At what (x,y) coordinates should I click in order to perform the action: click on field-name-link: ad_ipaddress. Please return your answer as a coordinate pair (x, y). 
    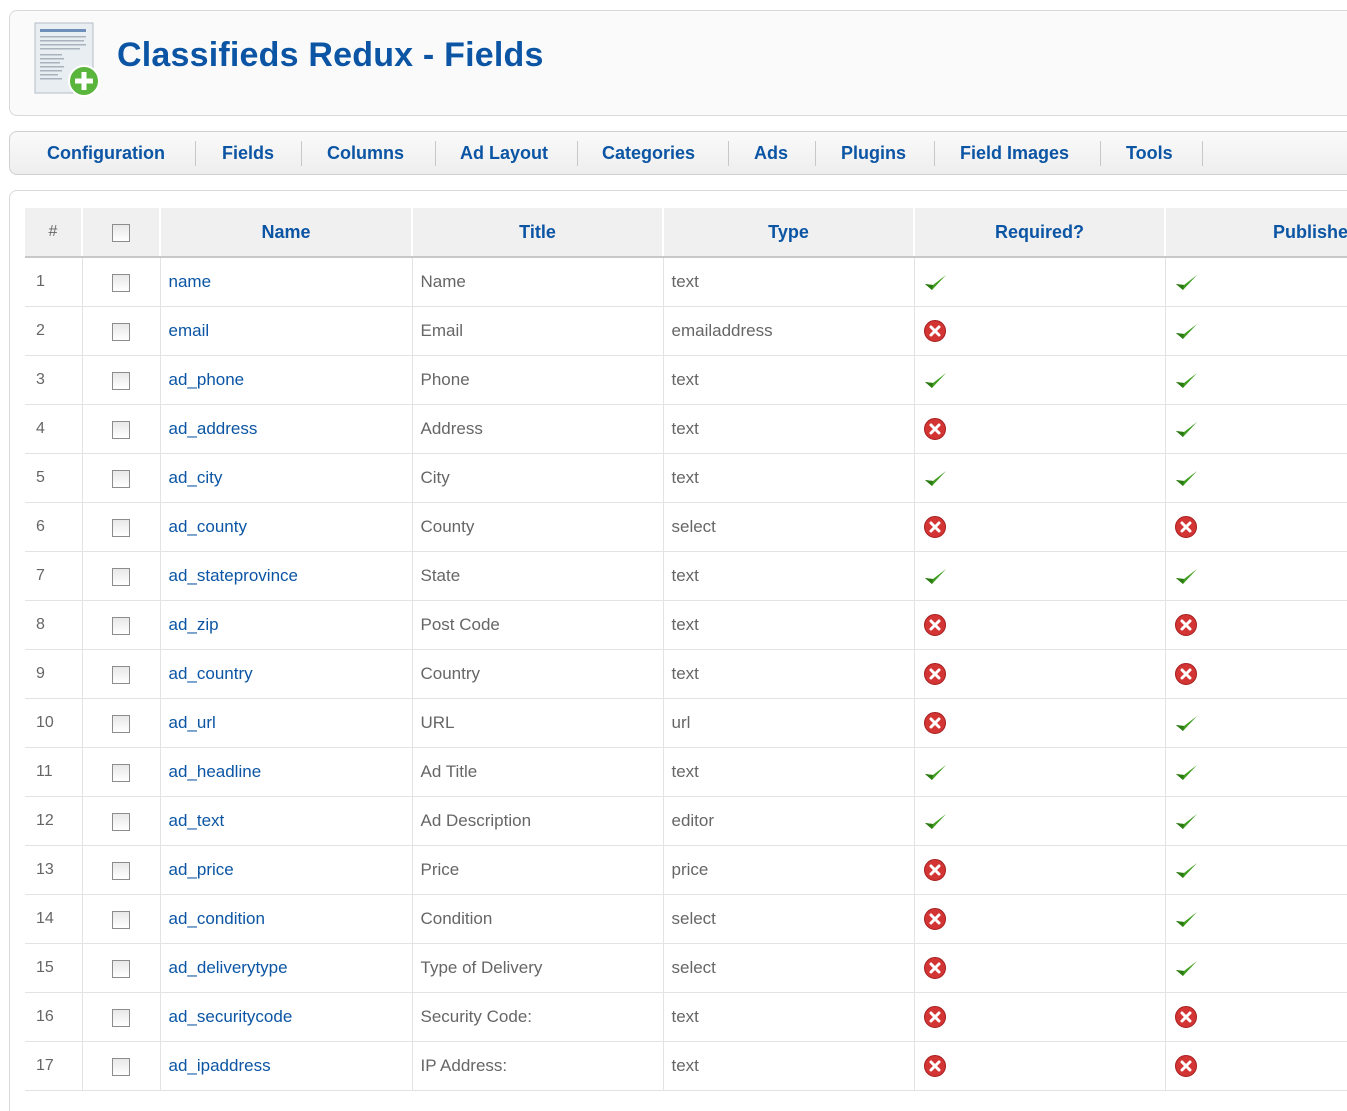
    Looking at the image, I should click on (220, 1065).